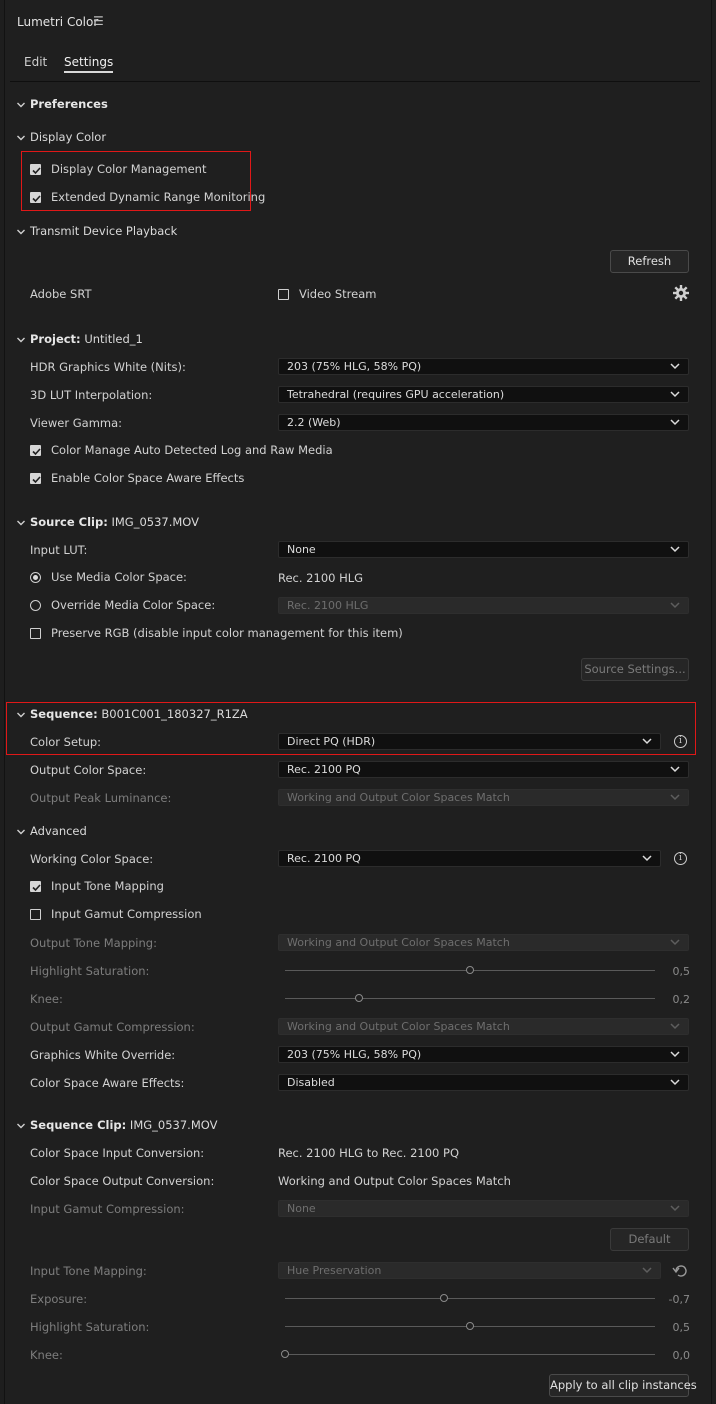  Describe the element at coordinates (35, 62) in the screenshot. I see `tab-edit: Edit` at that location.